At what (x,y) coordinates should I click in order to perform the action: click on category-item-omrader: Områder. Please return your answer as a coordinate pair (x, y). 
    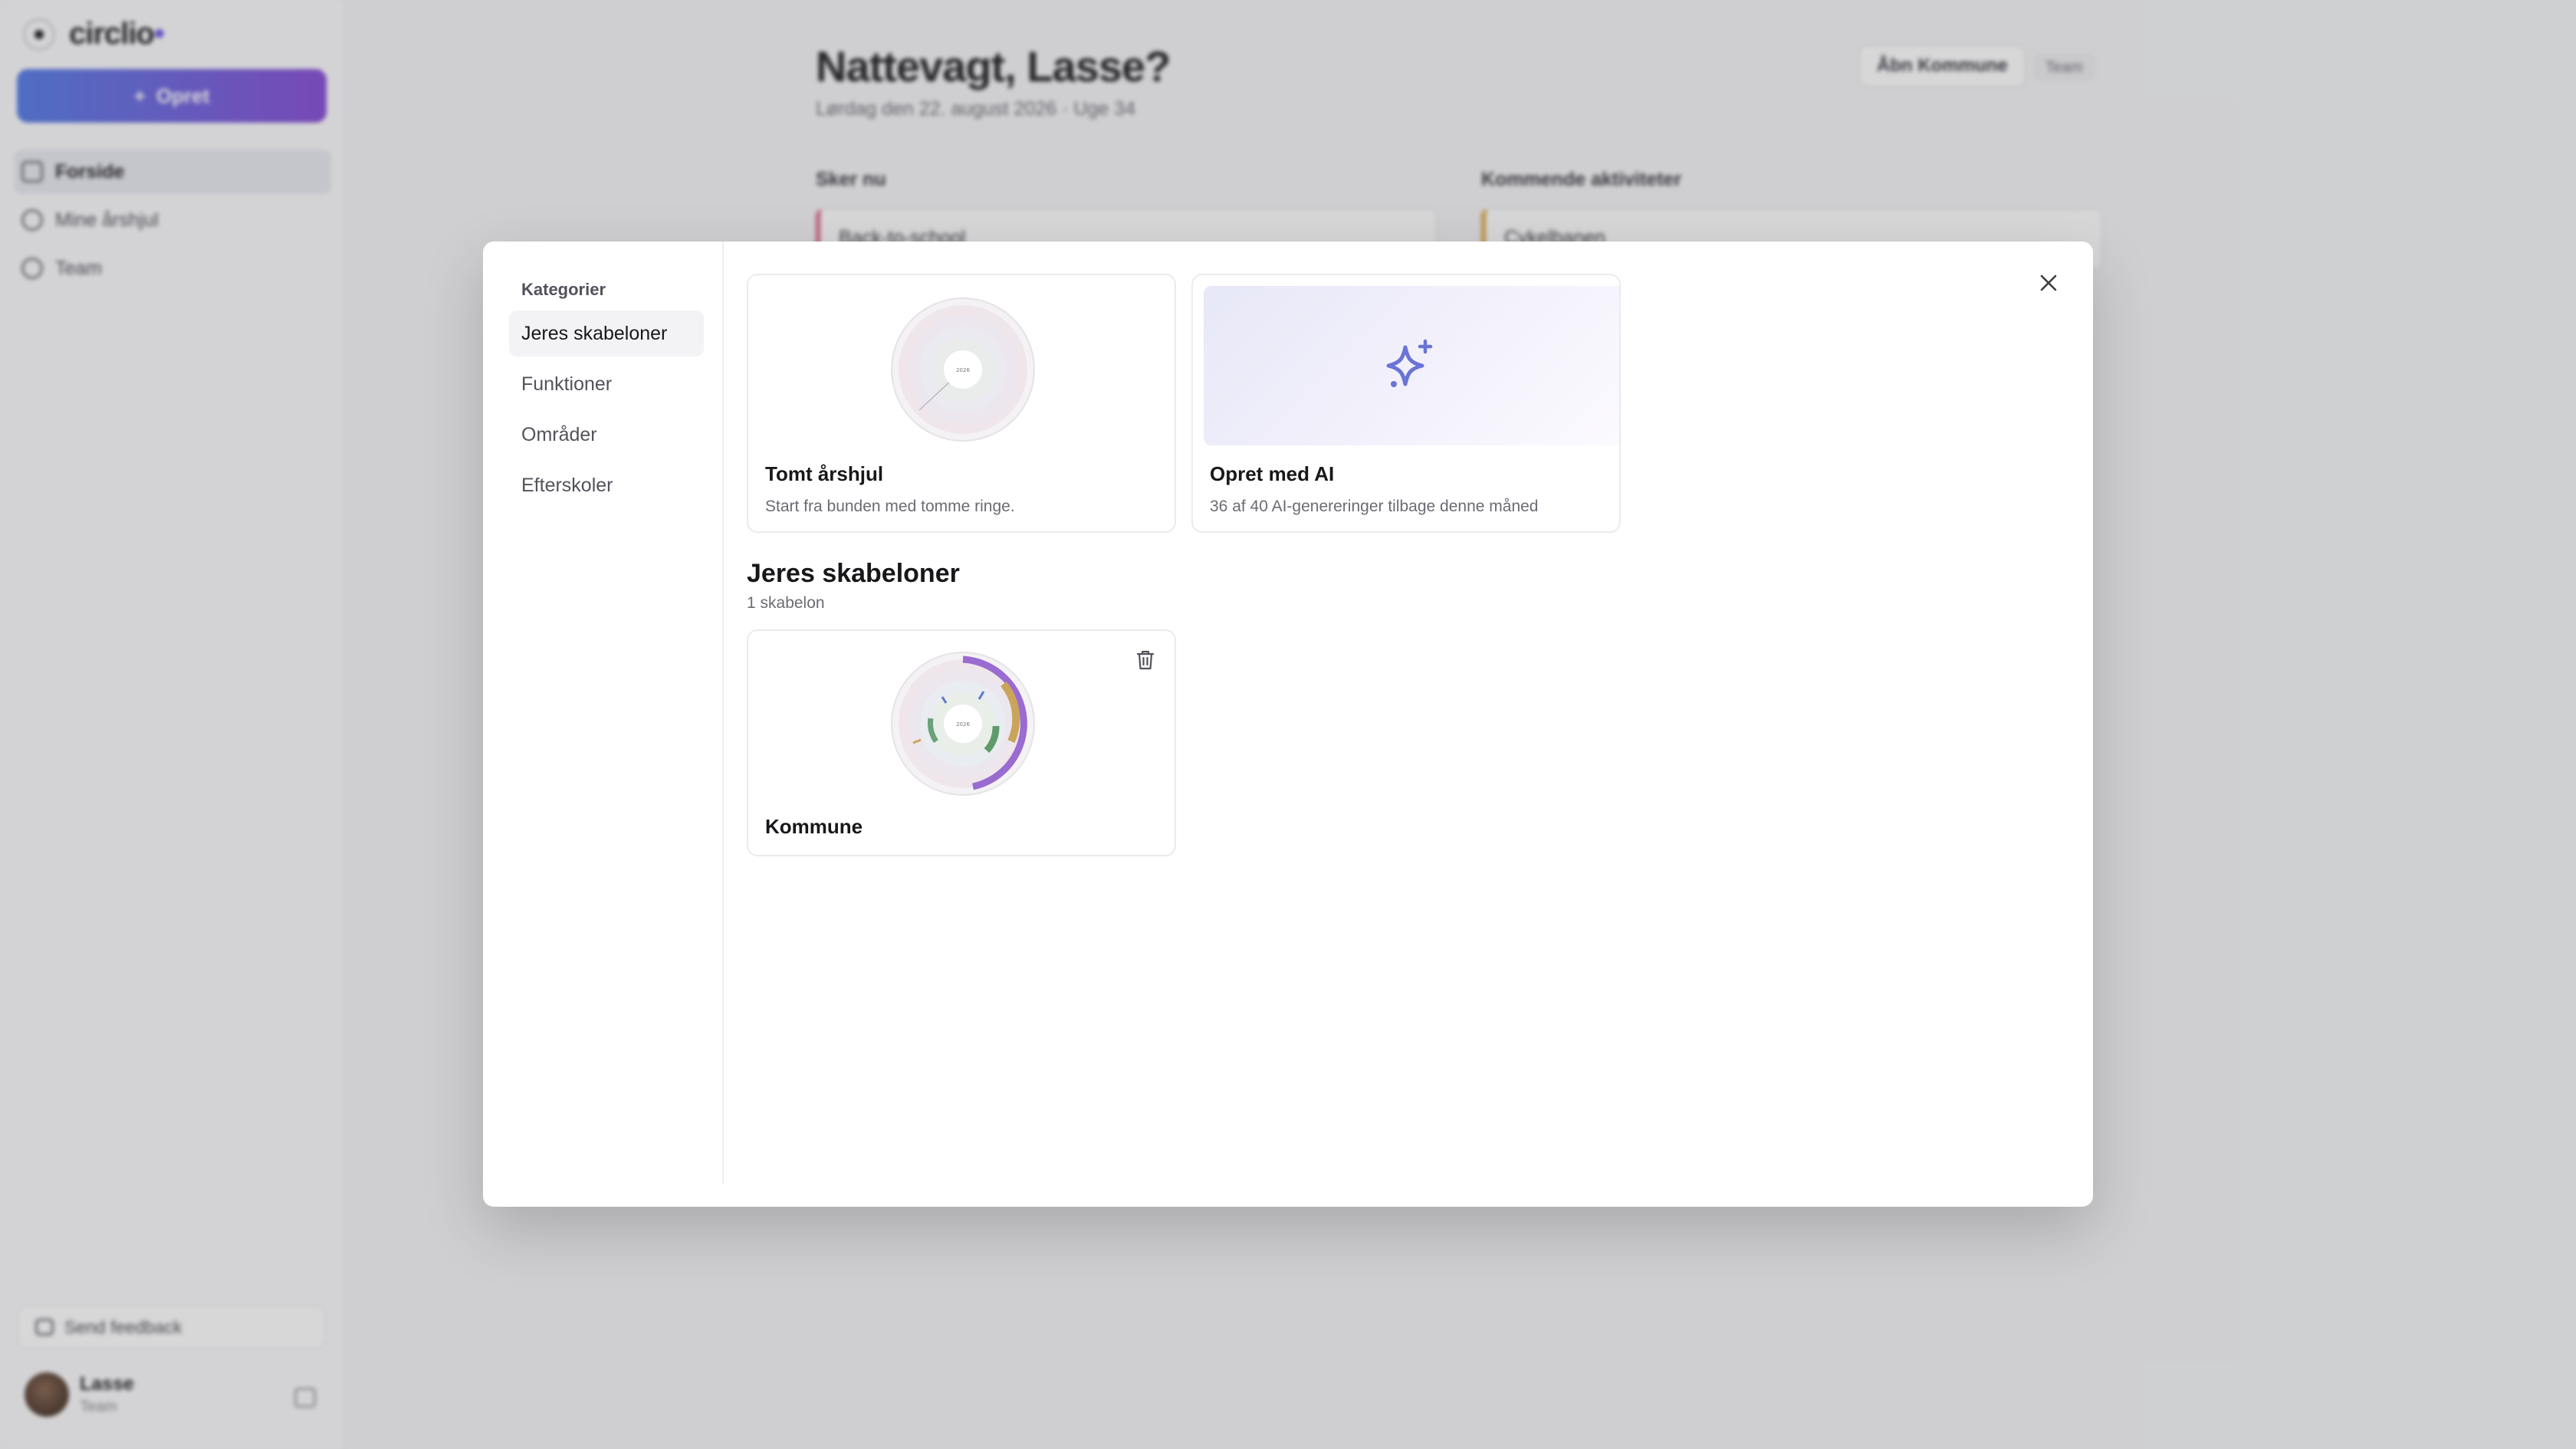
    Looking at the image, I should click on (606, 435).